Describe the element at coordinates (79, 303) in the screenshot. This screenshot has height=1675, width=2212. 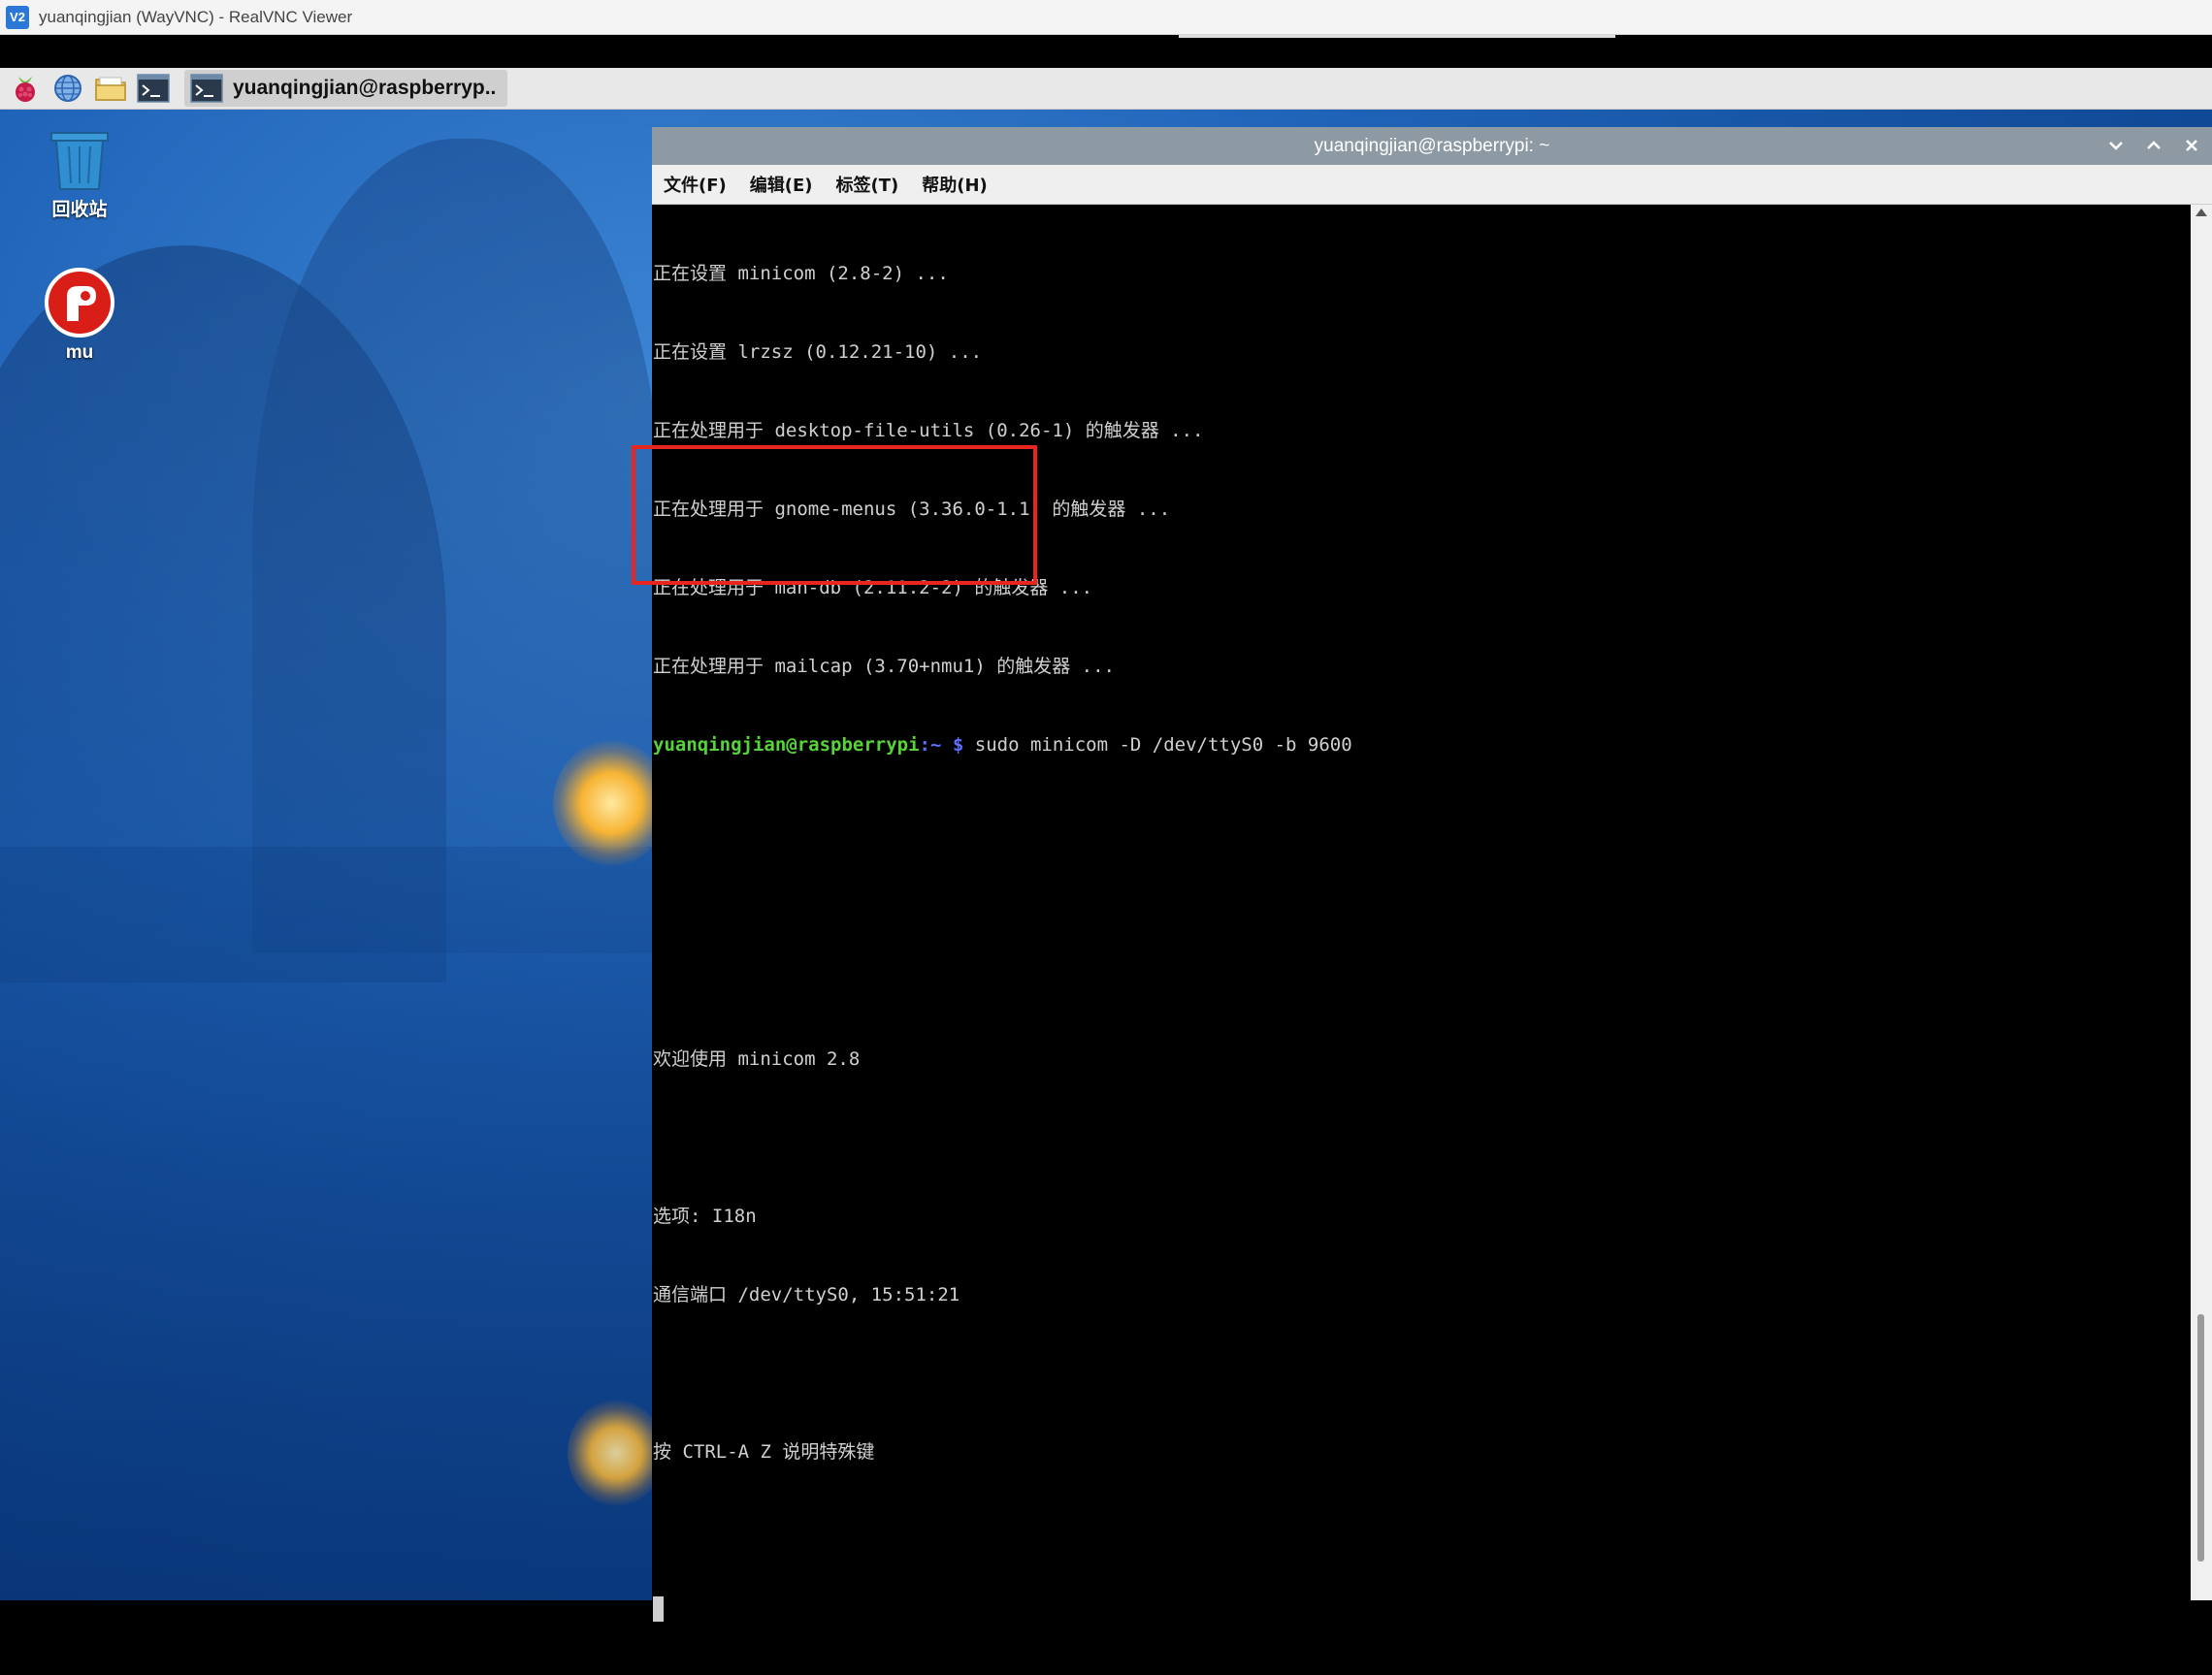
I see `mu-icon` at that location.